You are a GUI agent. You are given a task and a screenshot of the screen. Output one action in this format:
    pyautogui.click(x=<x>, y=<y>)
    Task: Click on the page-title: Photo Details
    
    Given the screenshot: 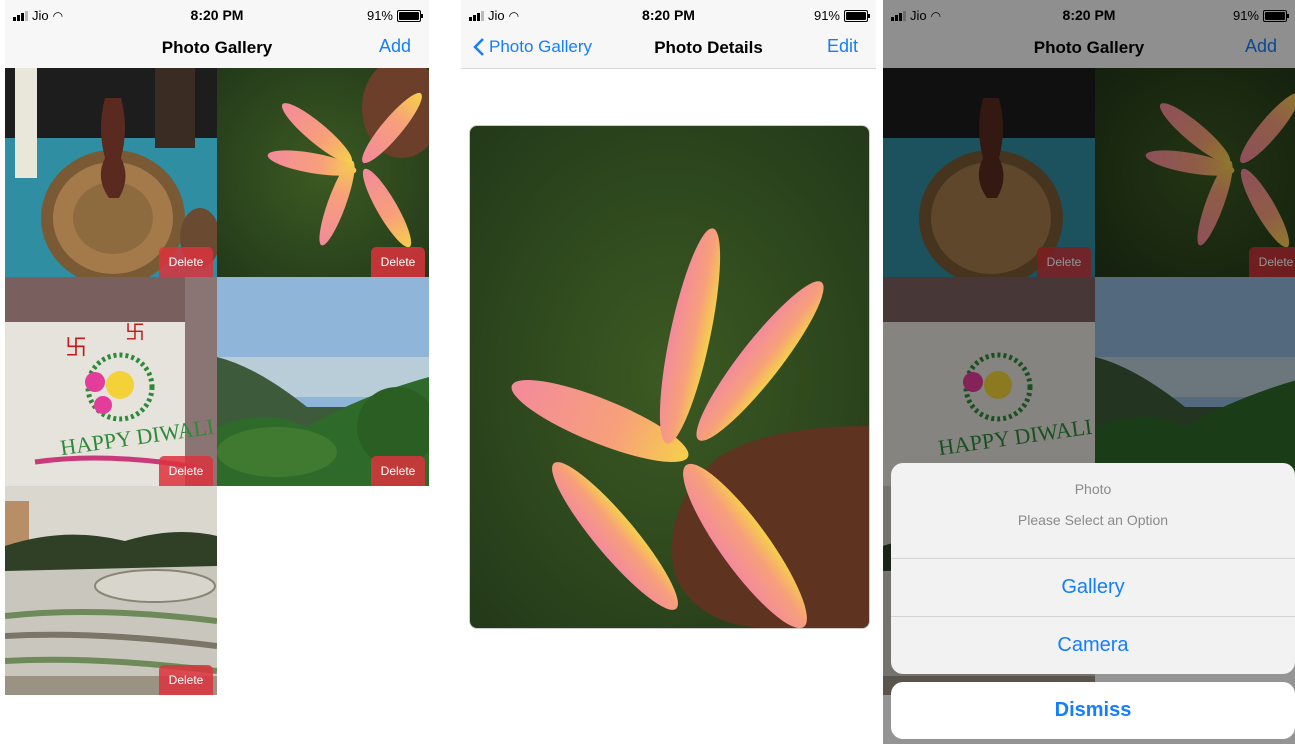 What is the action you would take?
    pyautogui.click(x=708, y=47)
    